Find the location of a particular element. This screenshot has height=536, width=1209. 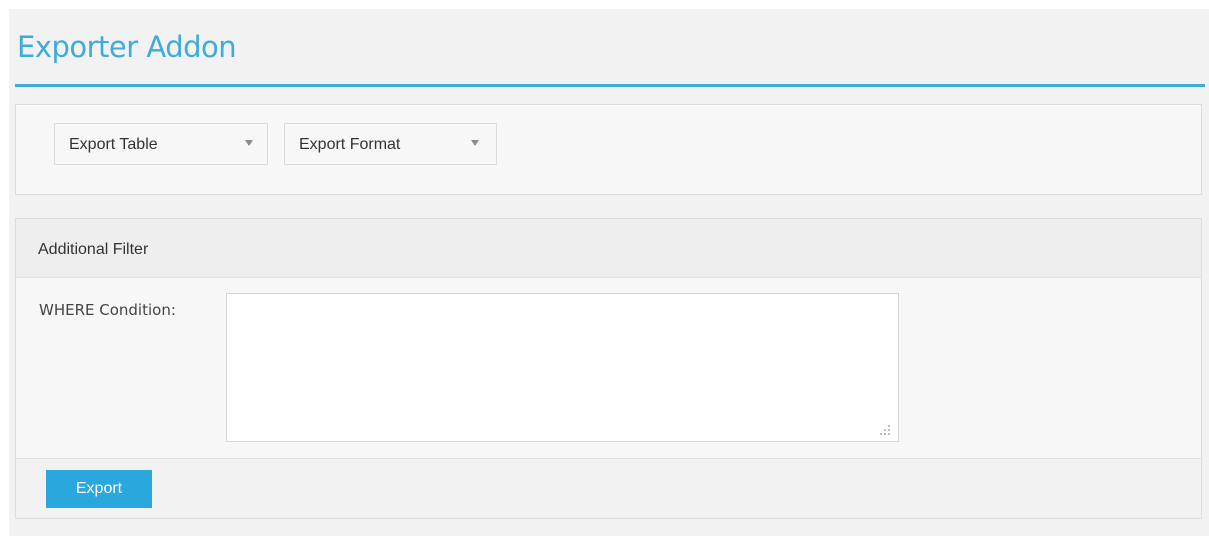

export-button: Export is located at coordinates (99, 489).